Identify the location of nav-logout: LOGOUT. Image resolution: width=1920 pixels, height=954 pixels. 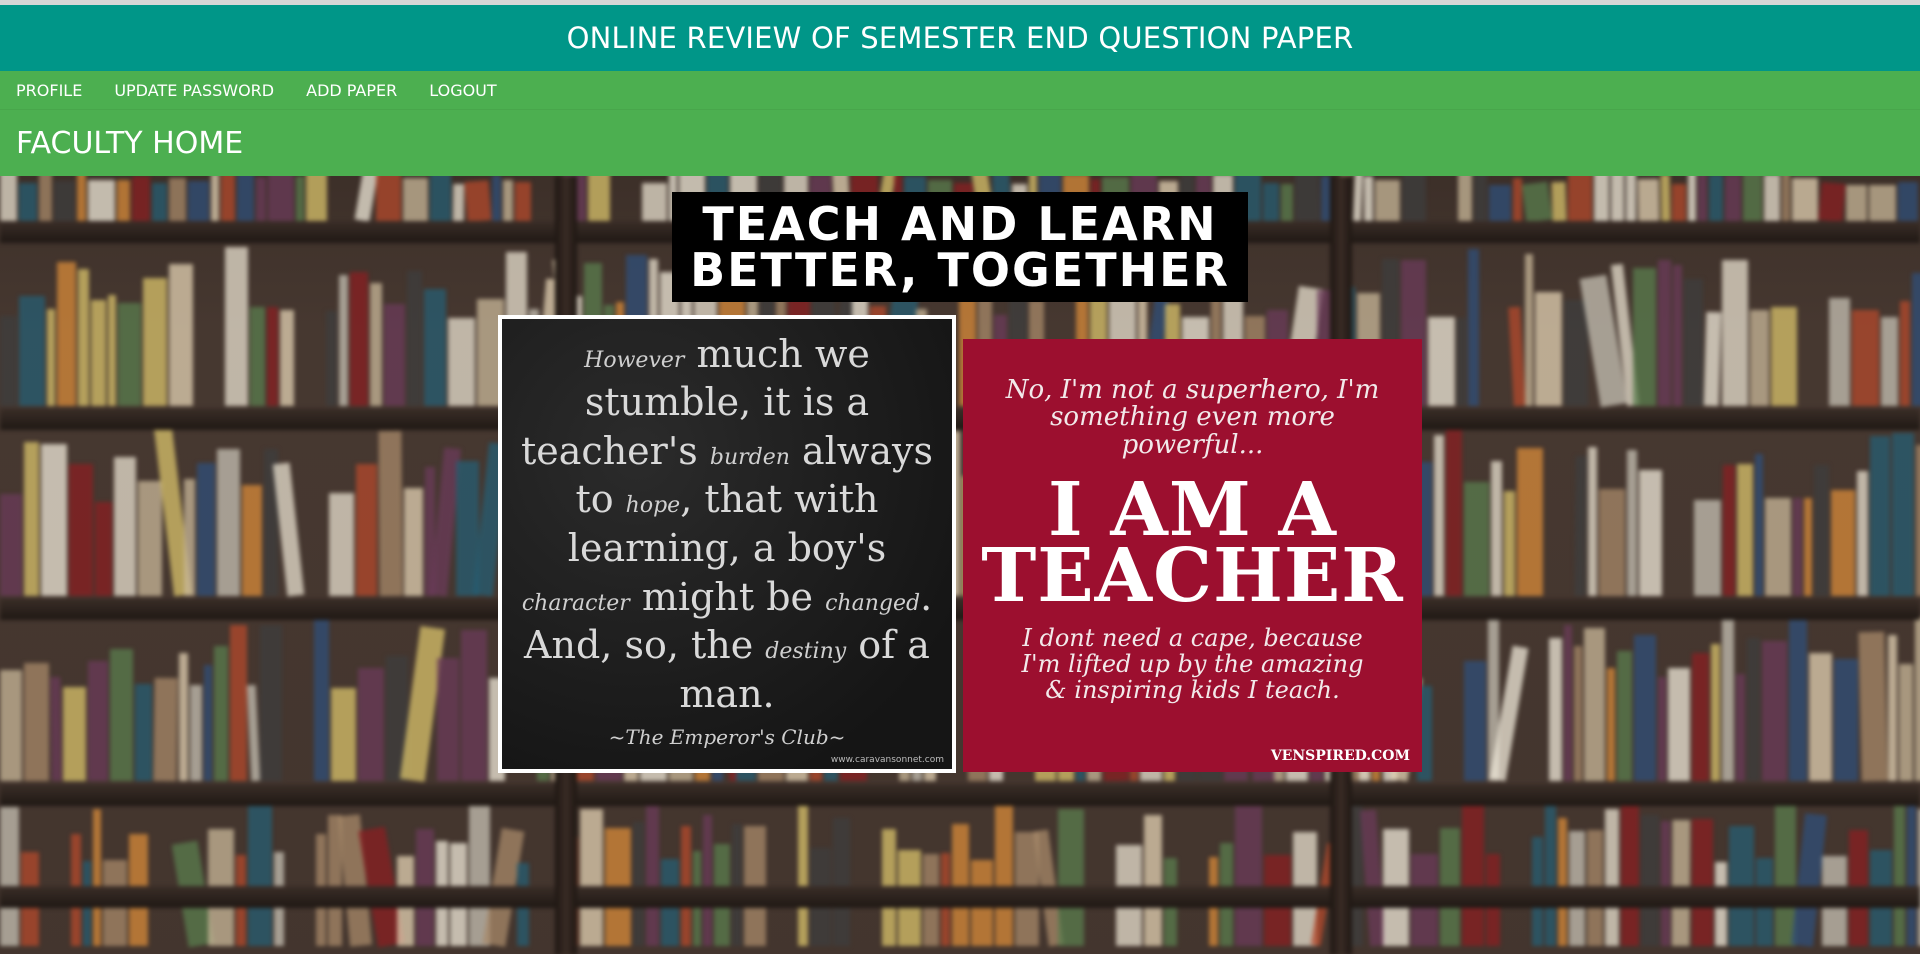
(462, 90).